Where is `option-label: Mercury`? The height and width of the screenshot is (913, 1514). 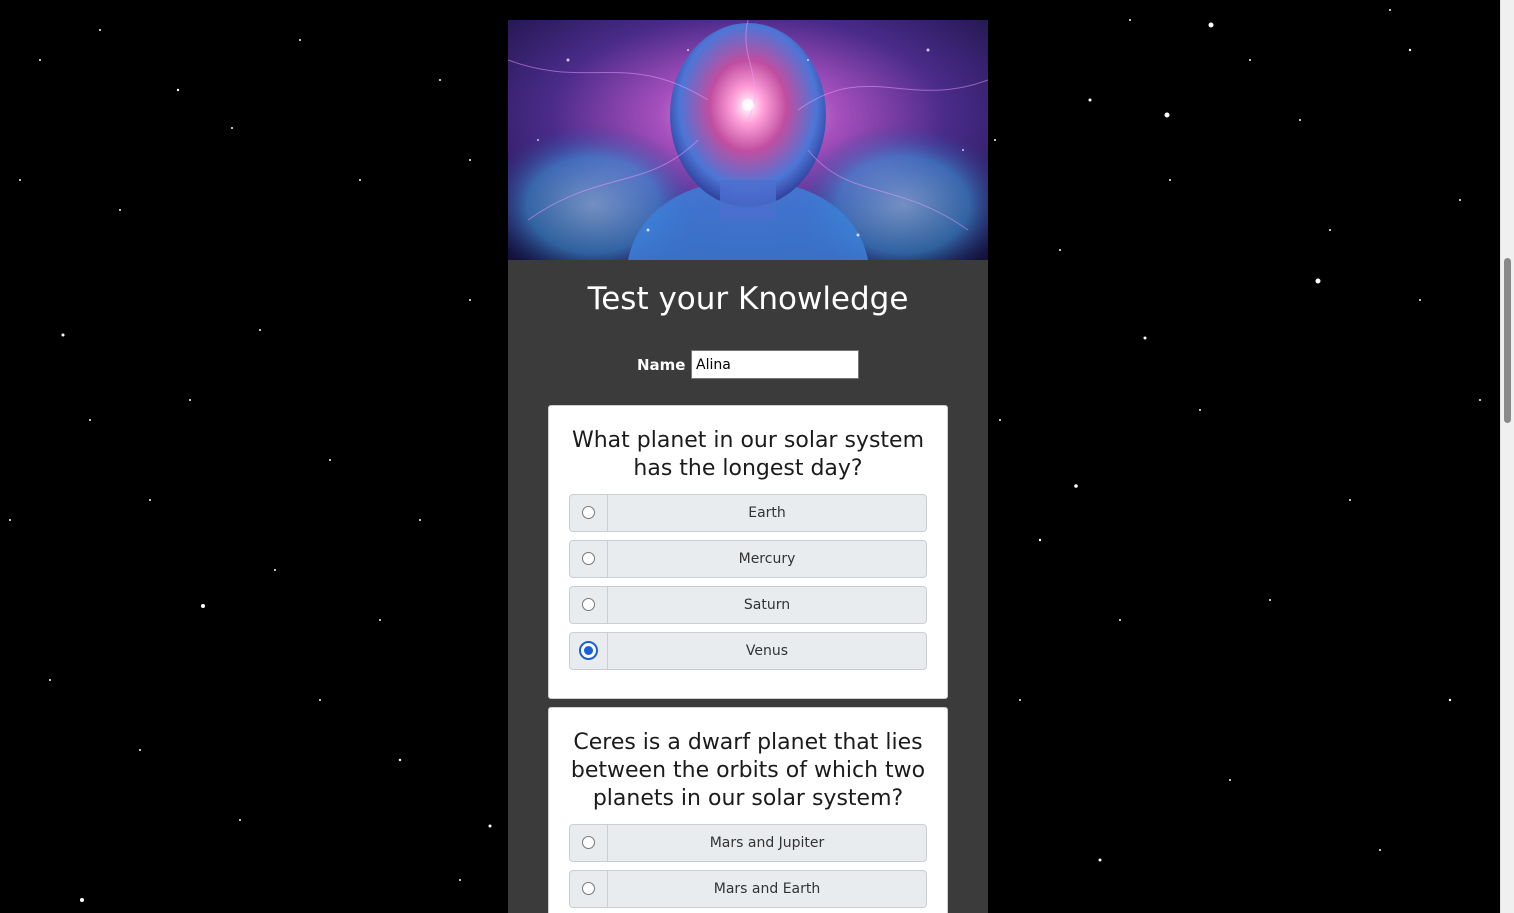 option-label: Mercury is located at coordinates (767, 559).